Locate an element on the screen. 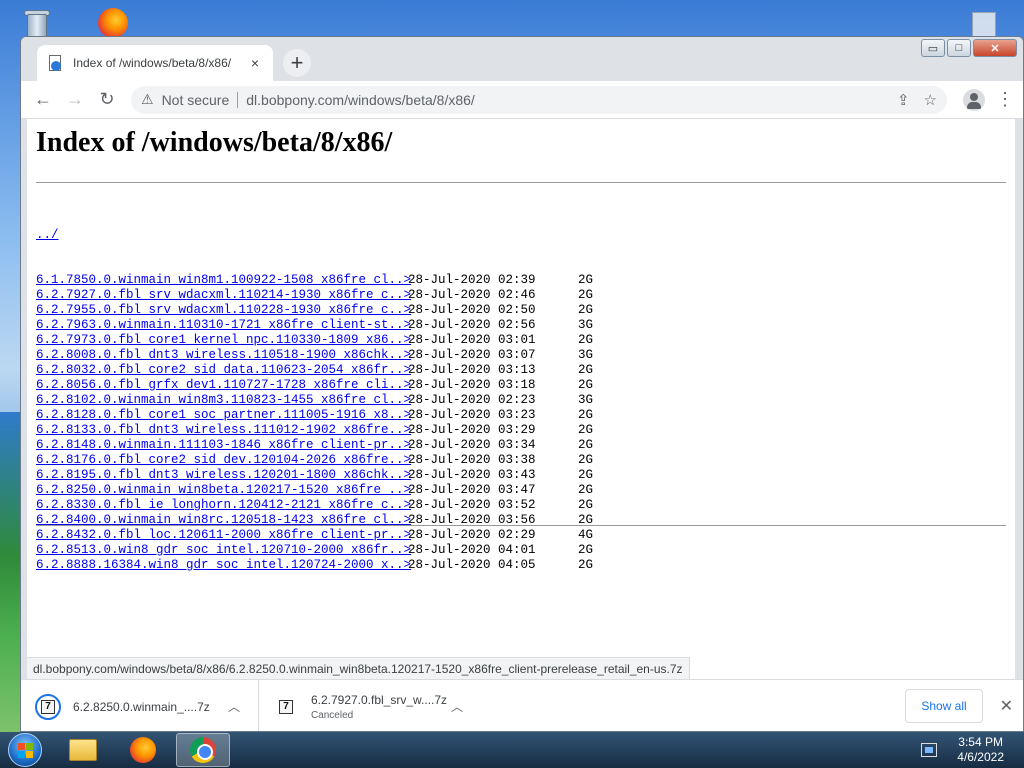 This screenshot has width=1024, height=768. download-item: 7 6.2.7927.0.fbl_srv_w....7z Canceled ︿ is located at coordinates (370, 706).